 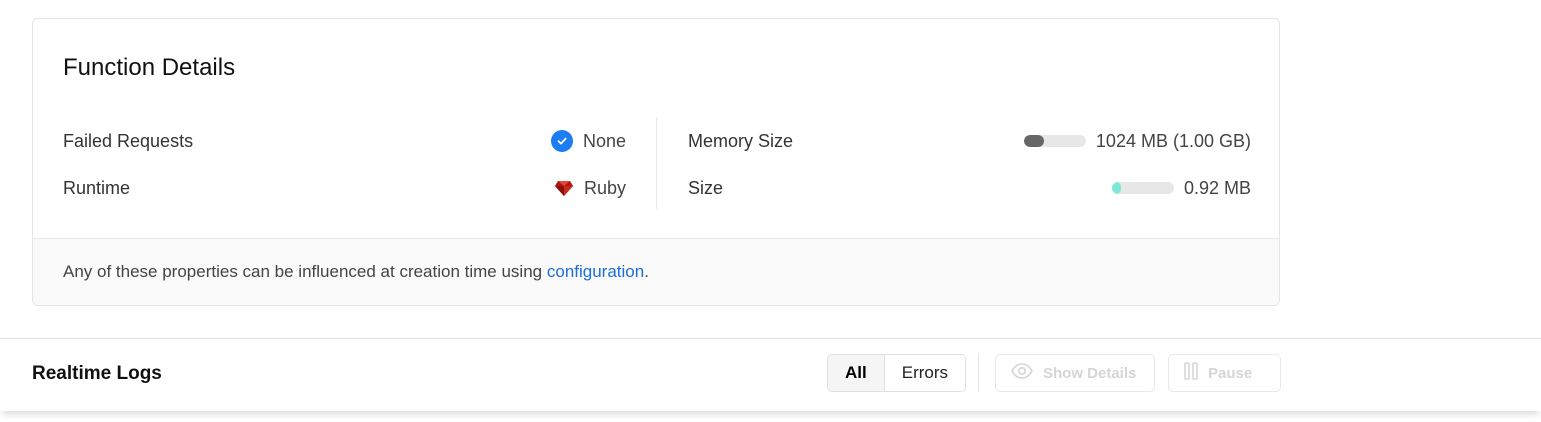 What do you see at coordinates (97, 187) in the screenshot?
I see `runtime-label: Runtime` at bounding box center [97, 187].